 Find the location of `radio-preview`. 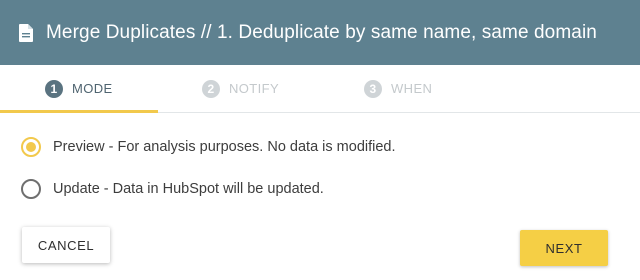

radio-preview is located at coordinates (31, 147).